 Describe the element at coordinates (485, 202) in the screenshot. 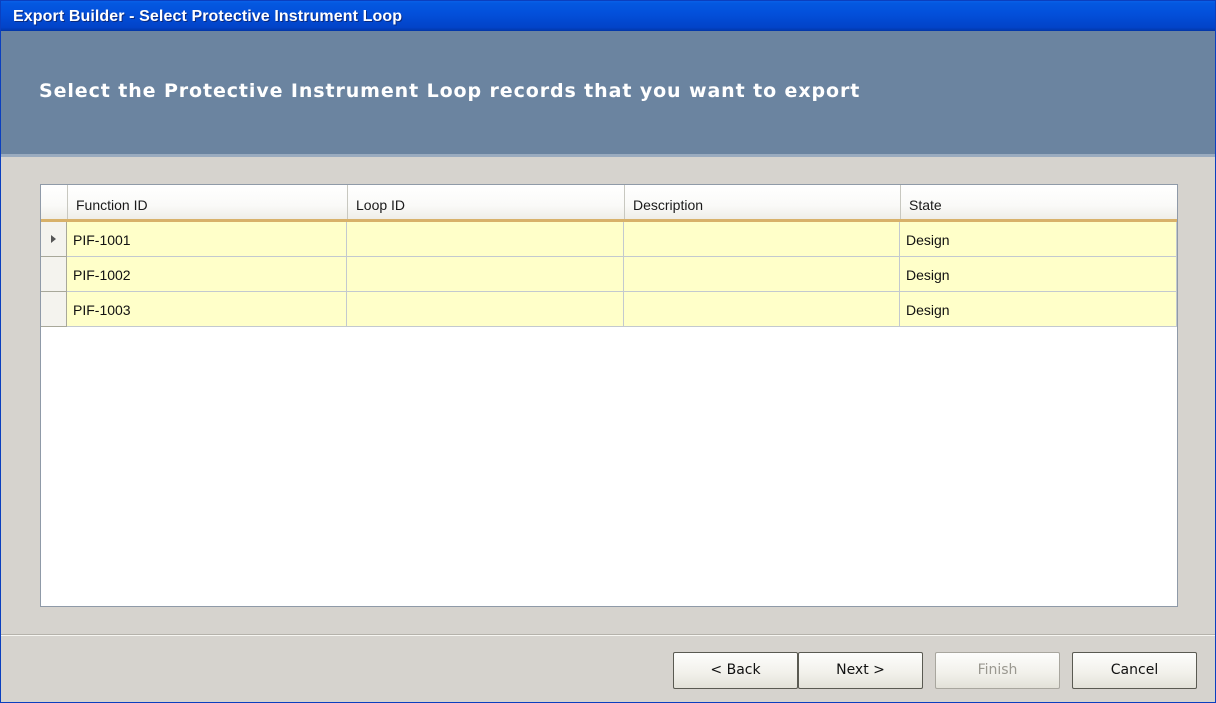

I see `column-header-loop-id: Loop ID` at that location.